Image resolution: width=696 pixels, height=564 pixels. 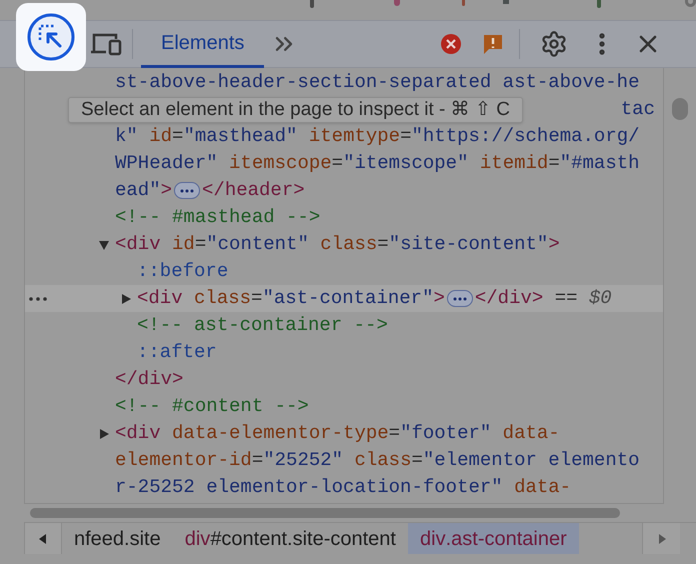 I want to click on tooltip: Select an element in the page to inspect it - ⌘ ⇧ C, so click(x=295, y=110).